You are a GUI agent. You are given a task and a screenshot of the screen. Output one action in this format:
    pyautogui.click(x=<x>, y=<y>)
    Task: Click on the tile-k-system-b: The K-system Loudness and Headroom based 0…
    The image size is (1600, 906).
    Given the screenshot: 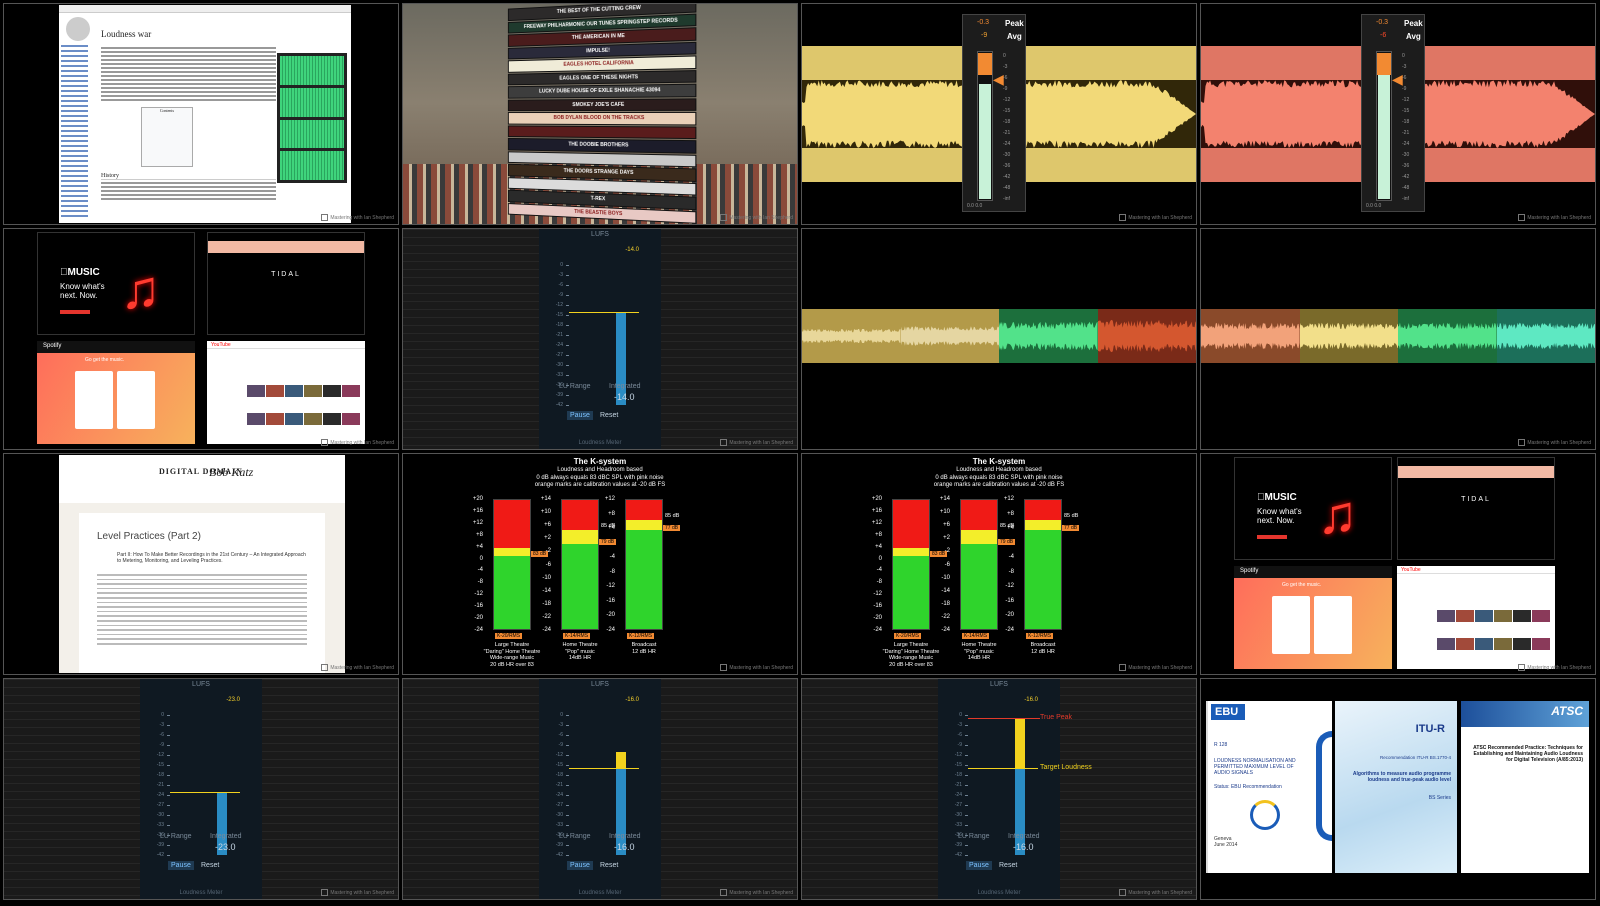 What is the action you would take?
    pyautogui.click(x=999, y=564)
    